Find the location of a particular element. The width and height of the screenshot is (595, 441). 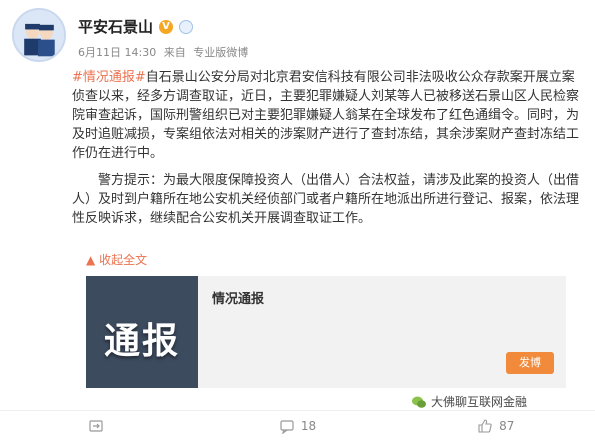

watermark: 大佛聊互联网金融 is located at coordinates (469, 401).